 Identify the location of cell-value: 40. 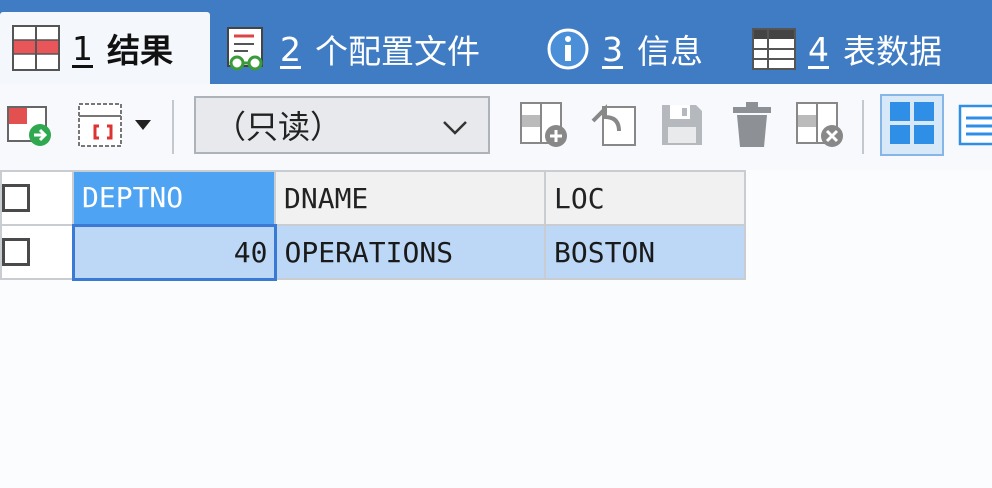
(250, 252).